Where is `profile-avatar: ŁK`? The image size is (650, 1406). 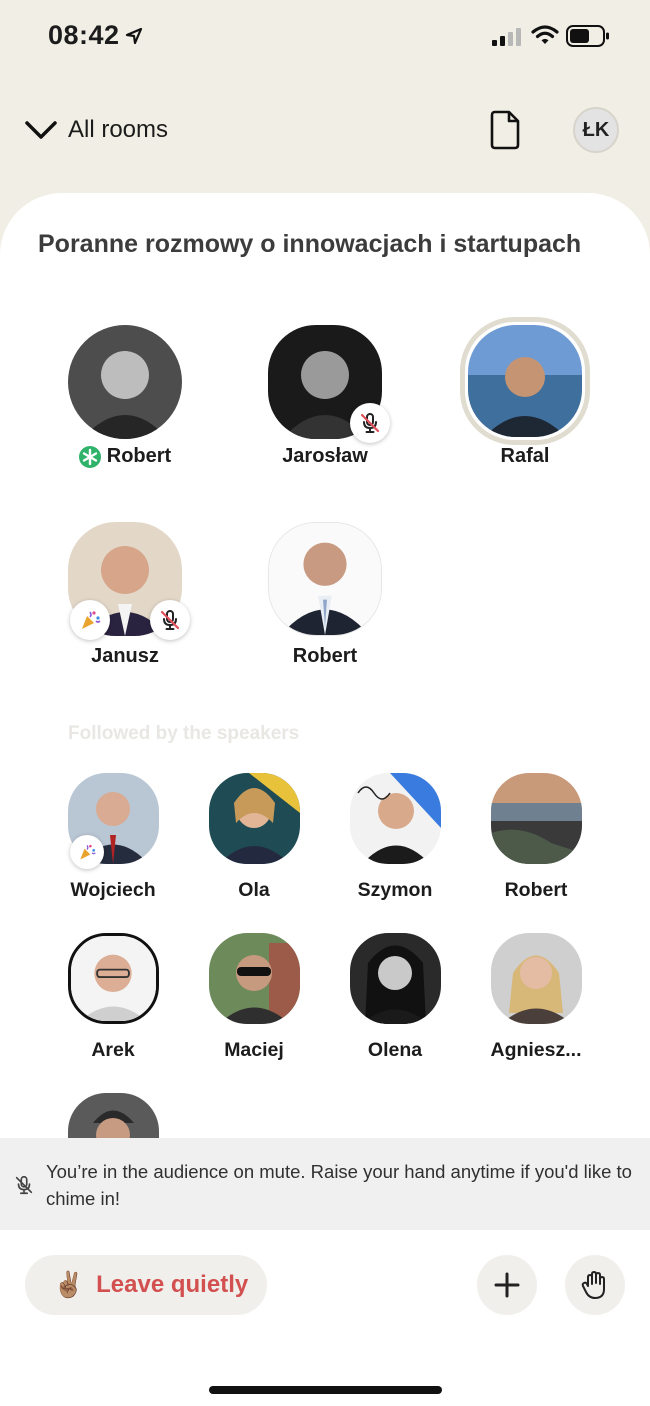
profile-avatar: ŁK is located at coordinates (596, 130).